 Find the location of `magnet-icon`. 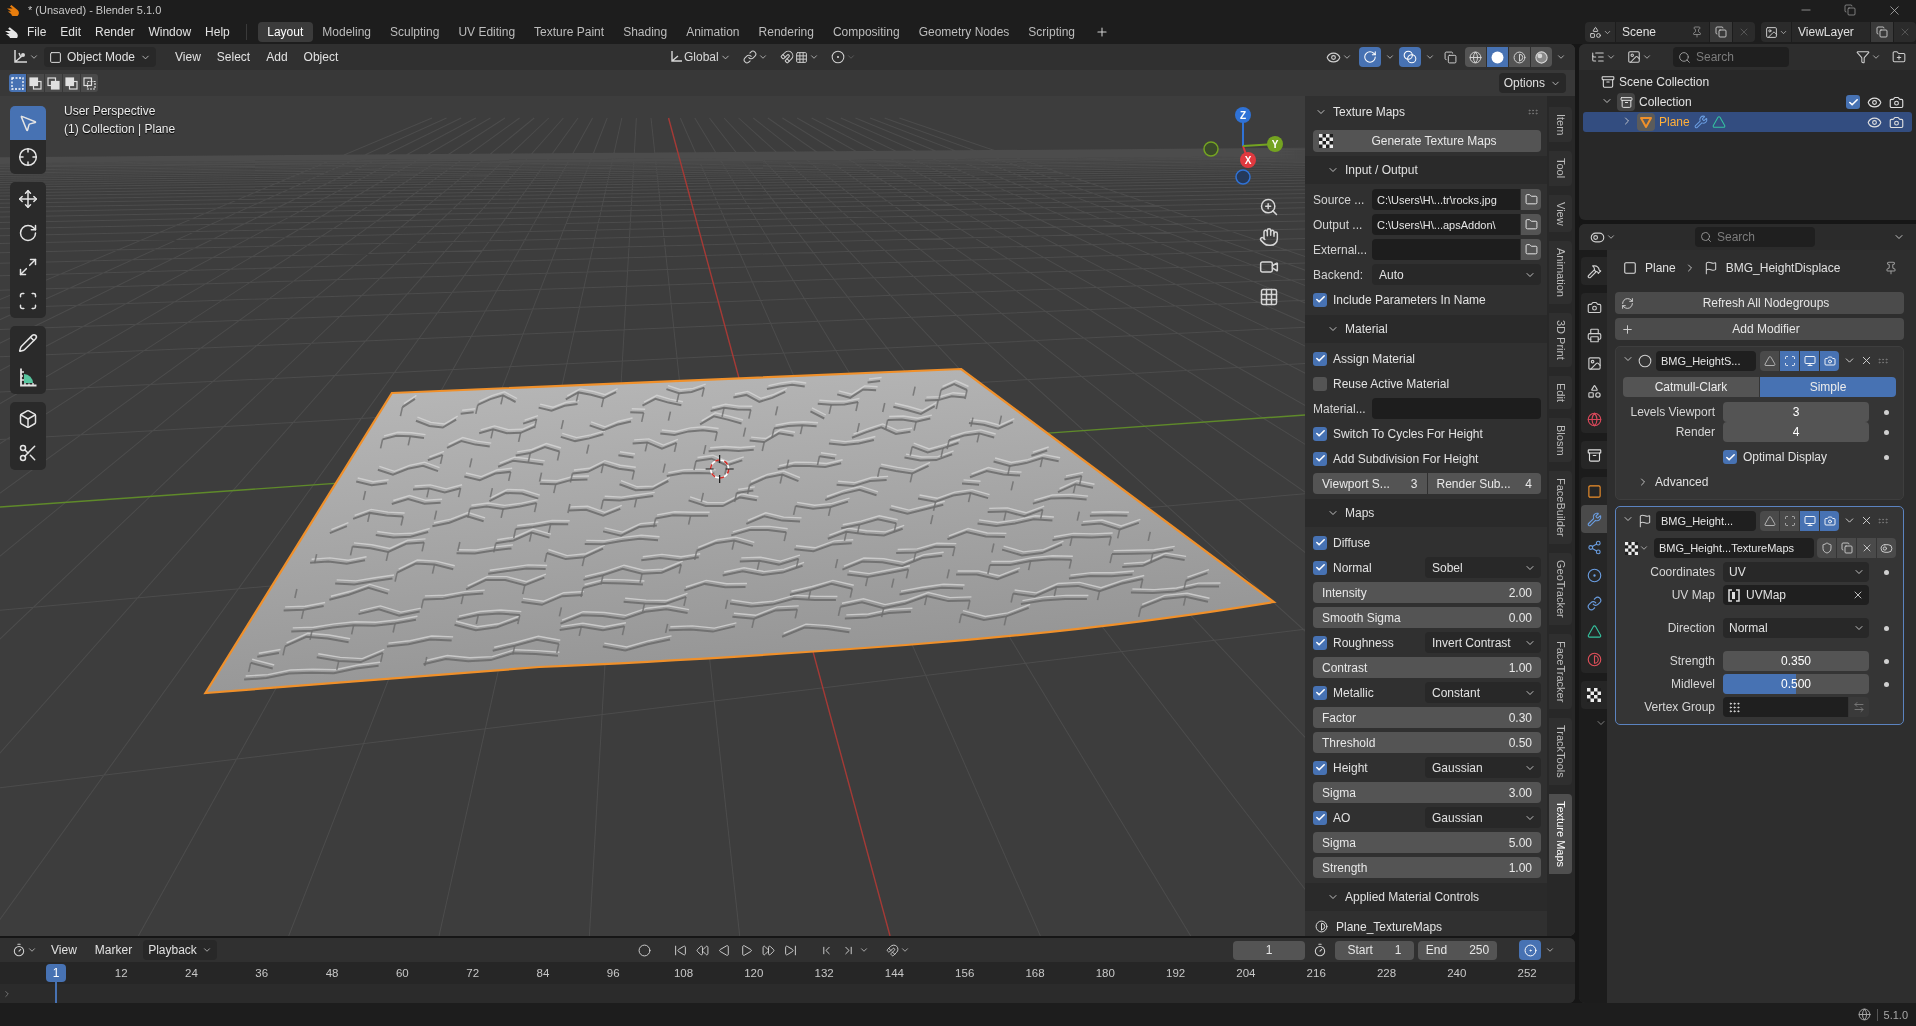

magnet-icon is located at coordinates (786, 57).